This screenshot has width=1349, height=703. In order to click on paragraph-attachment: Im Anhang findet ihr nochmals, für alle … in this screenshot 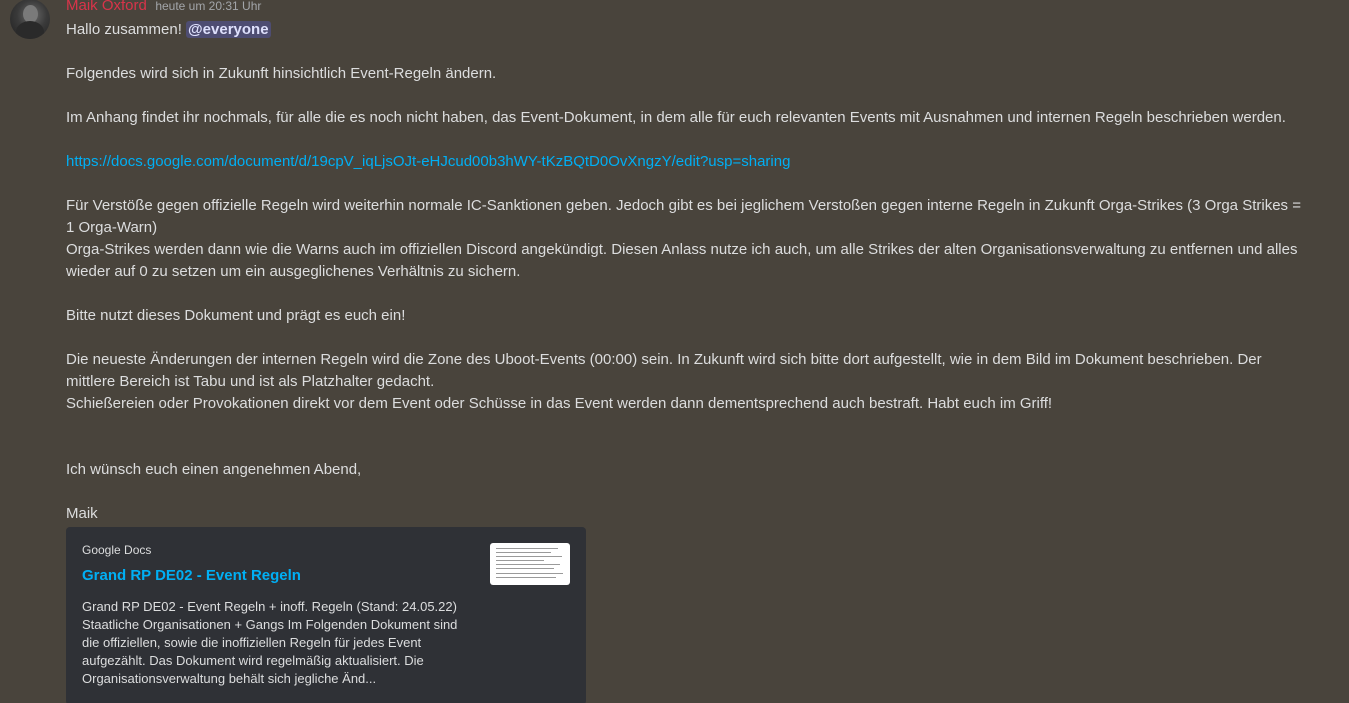, I will do `click(676, 117)`.